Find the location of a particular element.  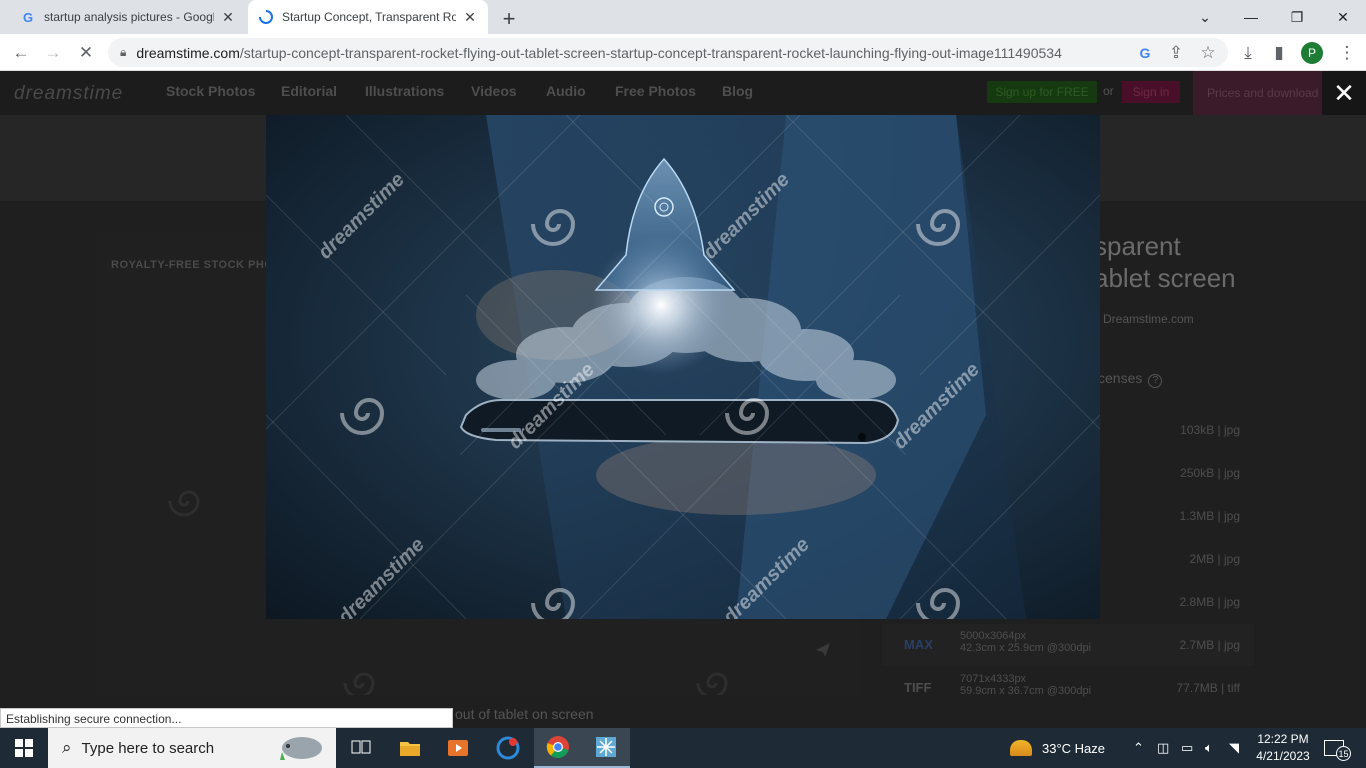

image-title-line1: sparent is located at coordinates (1137, 246).